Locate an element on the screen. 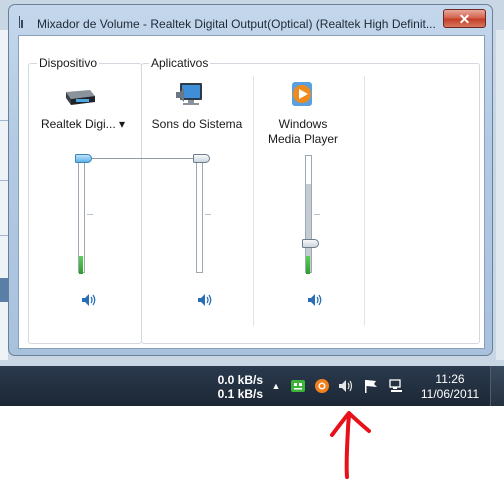  app-name-system-sounds: Sons do Sistema is located at coordinates (197, 124).